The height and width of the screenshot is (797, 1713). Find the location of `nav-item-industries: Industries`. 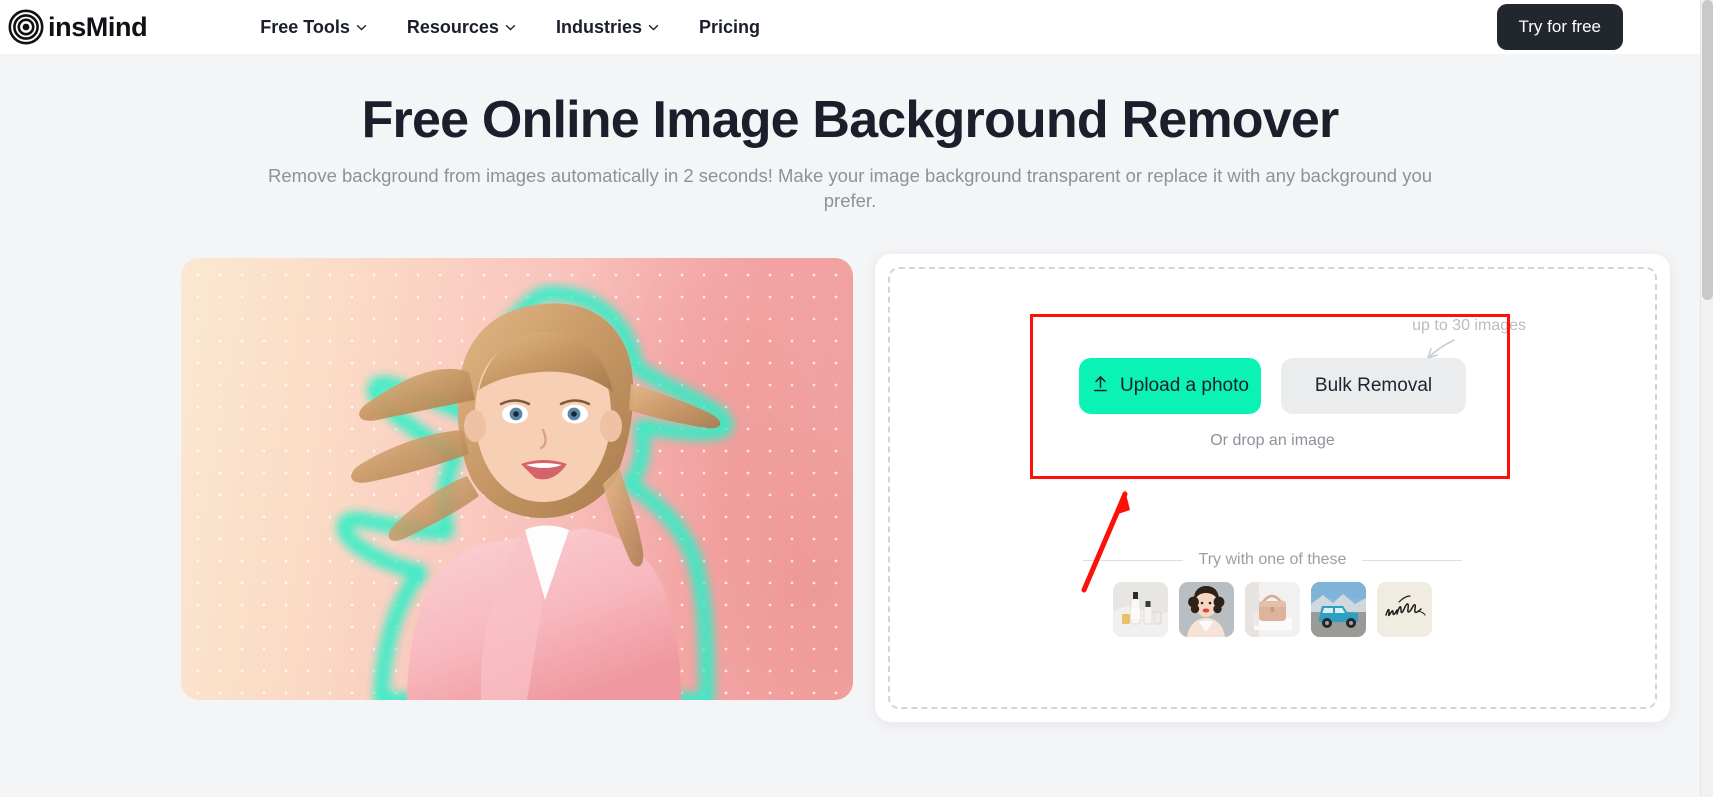

nav-item-industries: Industries is located at coordinates (607, 27).